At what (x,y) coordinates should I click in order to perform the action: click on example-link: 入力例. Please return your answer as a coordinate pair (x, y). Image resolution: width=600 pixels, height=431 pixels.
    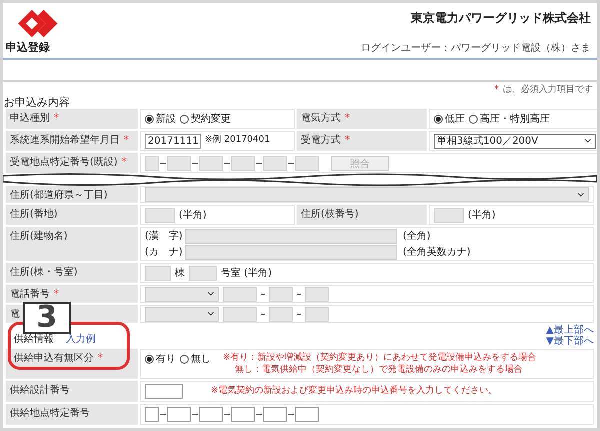
    Looking at the image, I should click on (81, 339).